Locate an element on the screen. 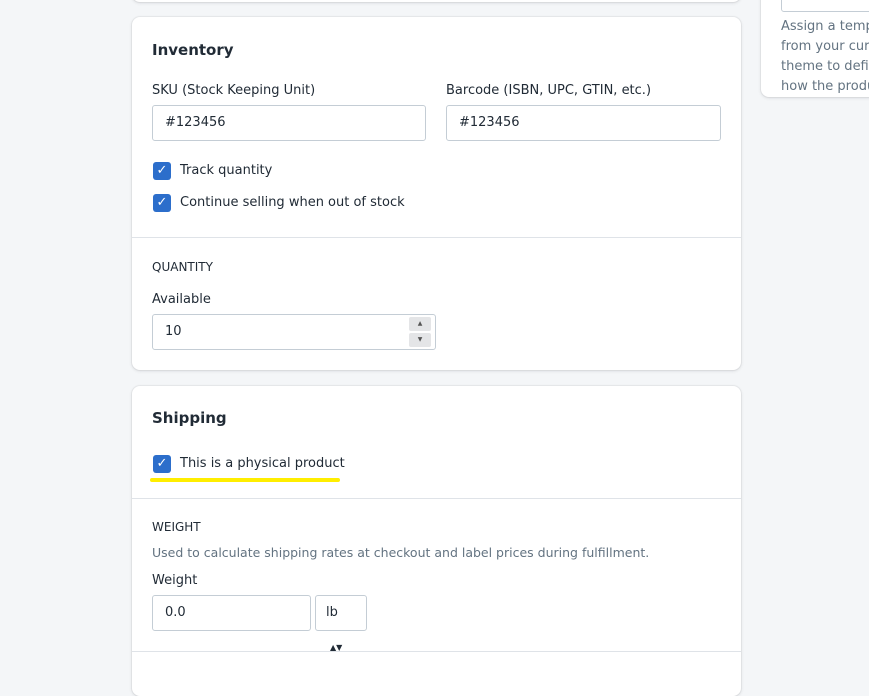  weight-unit-value: lb is located at coordinates (332, 612).